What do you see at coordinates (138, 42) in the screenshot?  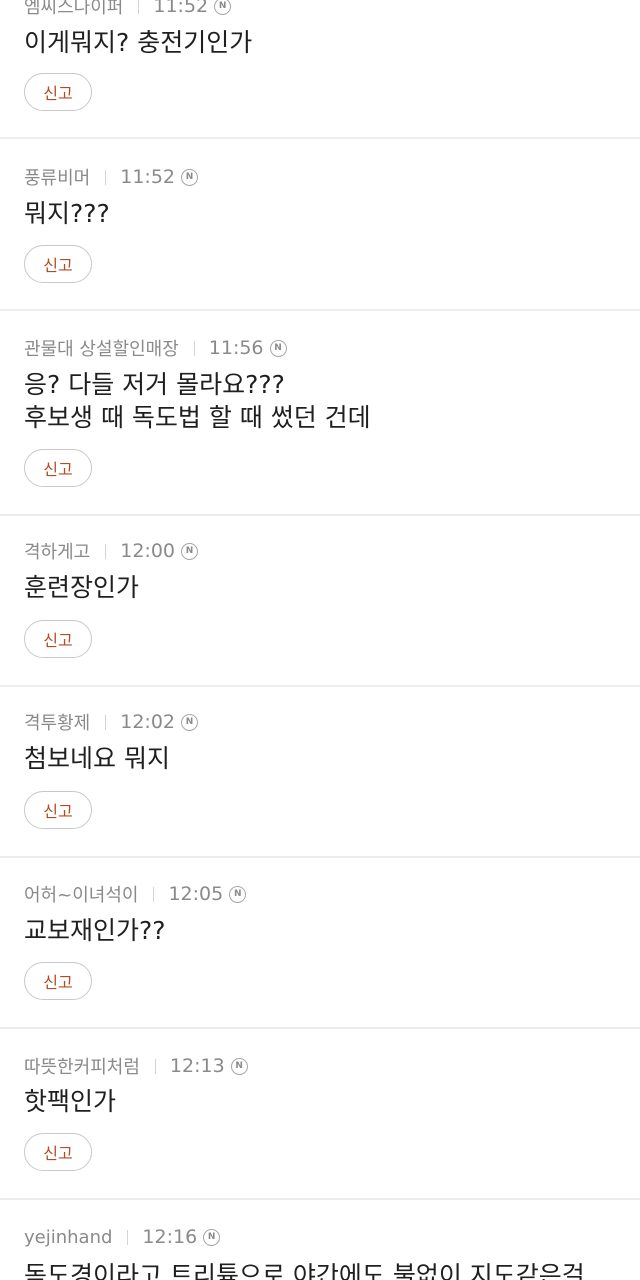 I see `comment-text-line: 이게뭐지? 충전기인가` at bounding box center [138, 42].